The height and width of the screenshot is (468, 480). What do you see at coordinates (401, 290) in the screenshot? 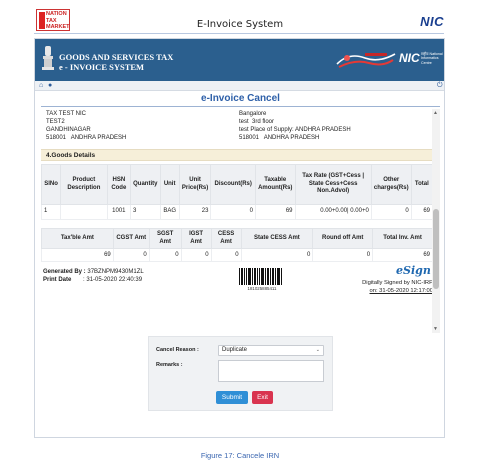
I see `signed-on: on: 31-05-2020 12:17:00` at bounding box center [401, 290].